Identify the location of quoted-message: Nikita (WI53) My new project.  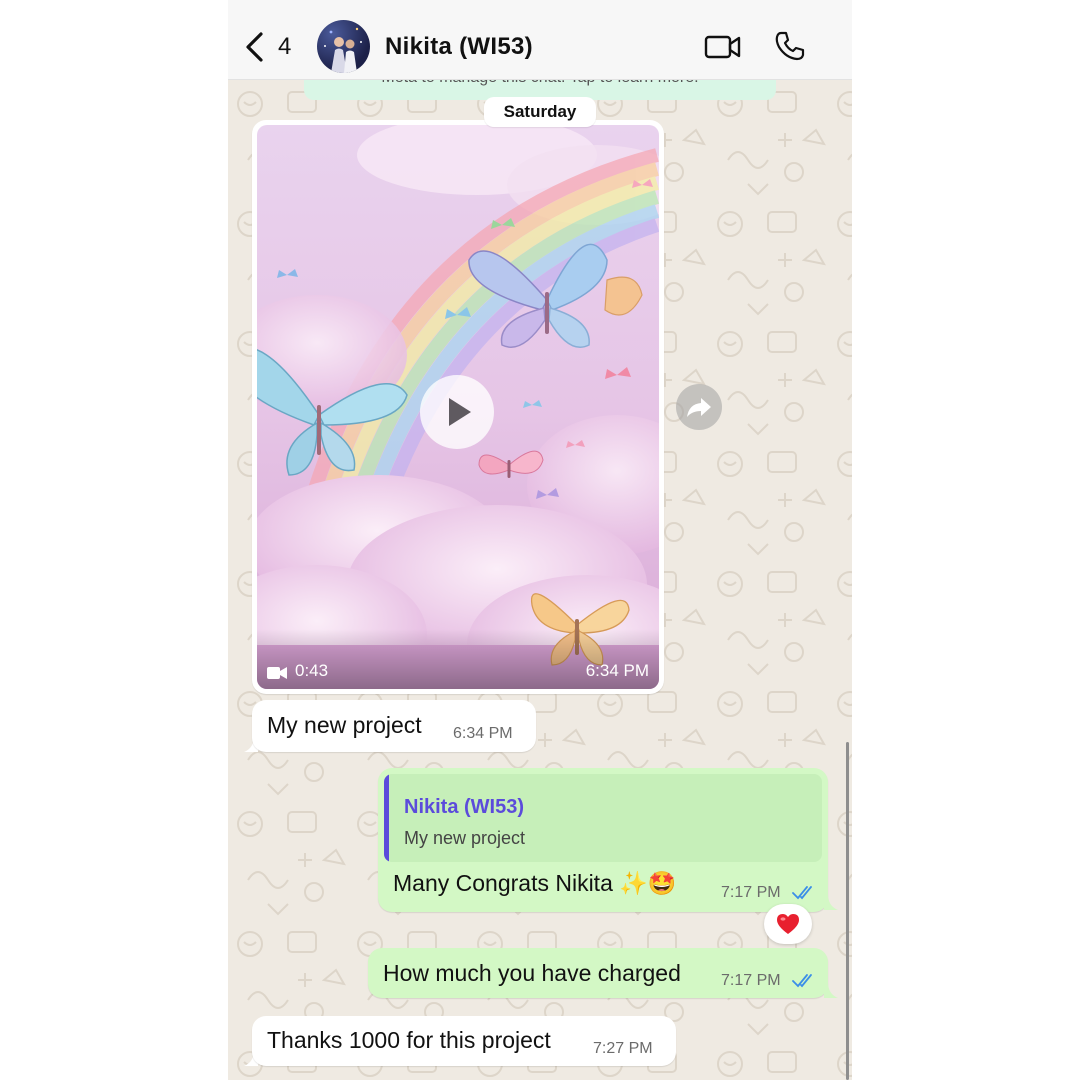
(603, 818).